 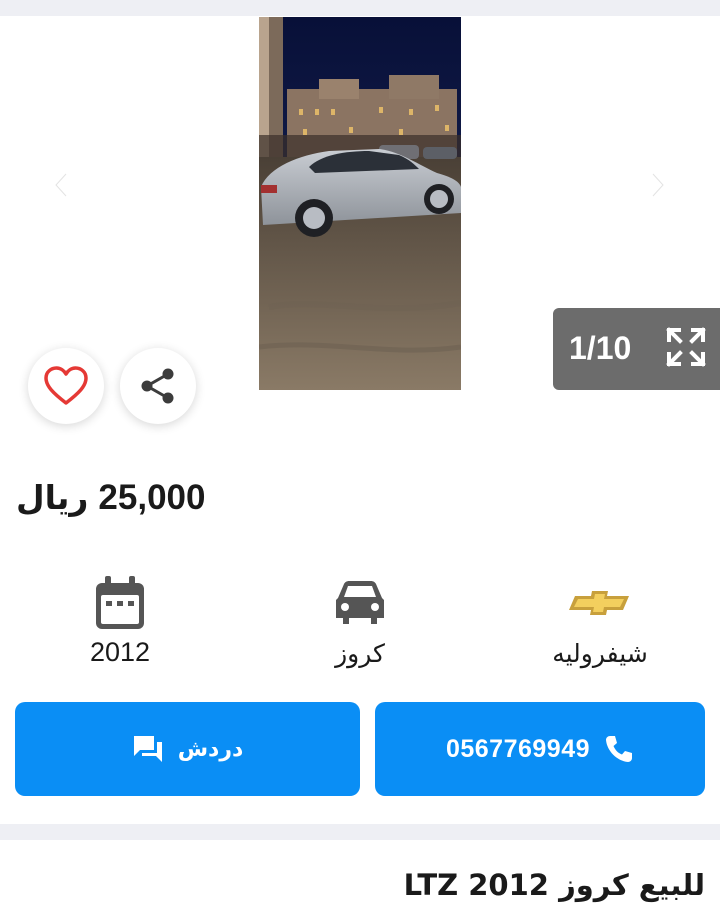 What do you see at coordinates (120, 652) in the screenshot?
I see `spec-year-value: 2012` at bounding box center [120, 652].